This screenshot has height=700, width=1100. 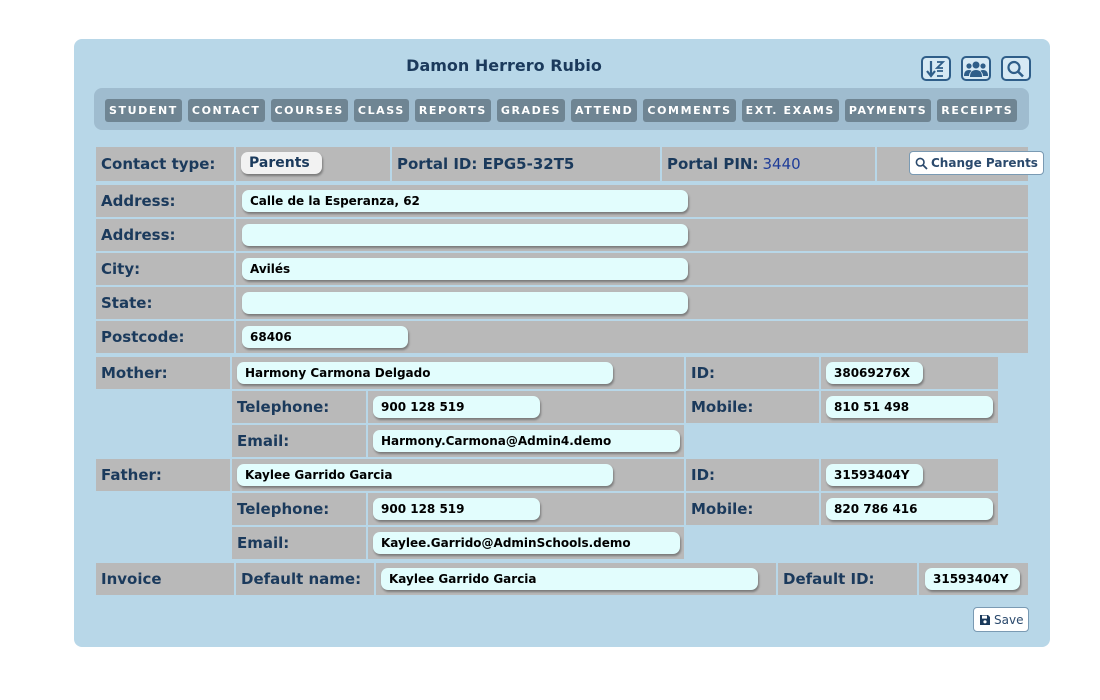 I want to click on portal-pin: Portal PIN: 3440, so click(x=768, y=164).